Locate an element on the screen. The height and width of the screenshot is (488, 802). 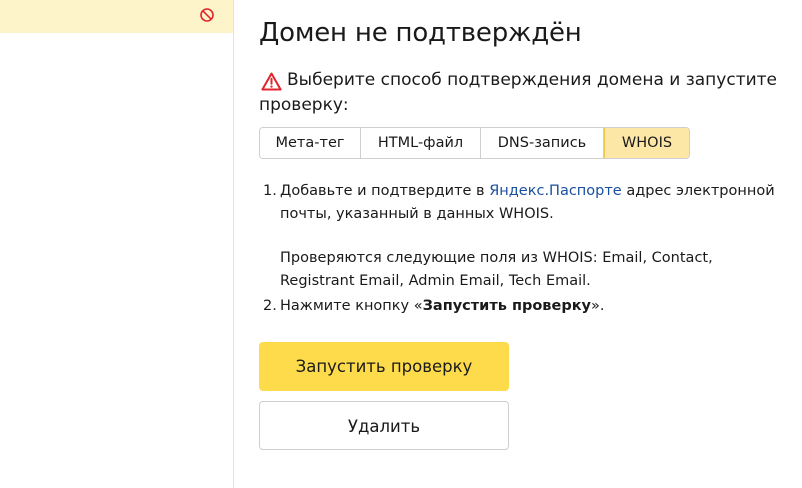
step-2-bold-text: Запустить проверку is located at coordinates (506, 306).